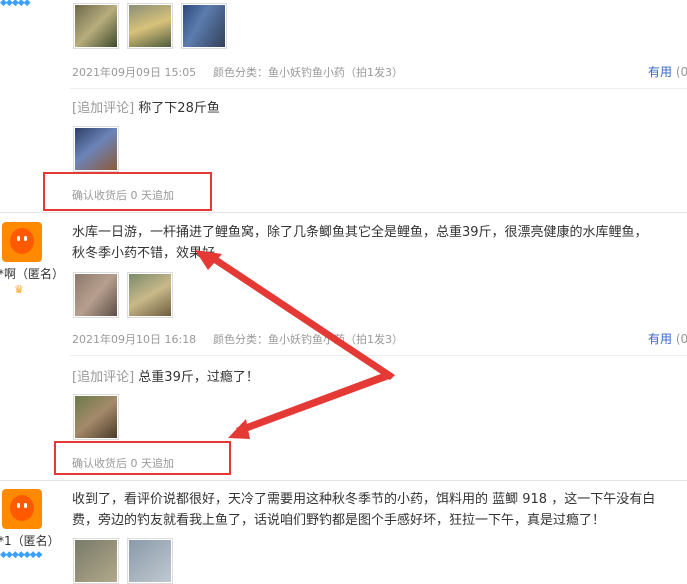 This screenshot has height=584, width=687. Describe the element at coordinates (179, 108) in the screenshot. I see `append-text: 称了下28斤鱼` at that location.